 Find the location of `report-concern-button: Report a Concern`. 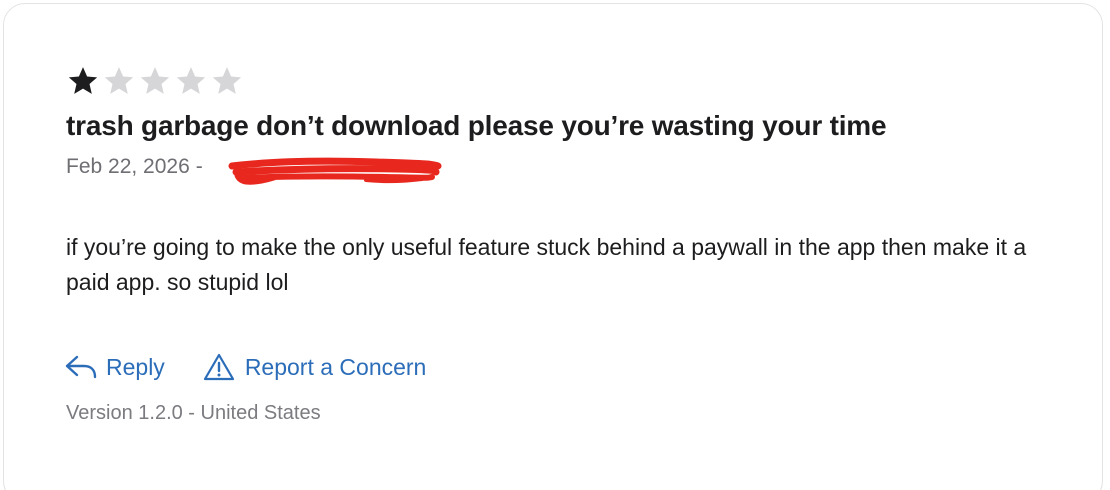

report-concern-button: Report a Concern is located at coordinates (315, 367).